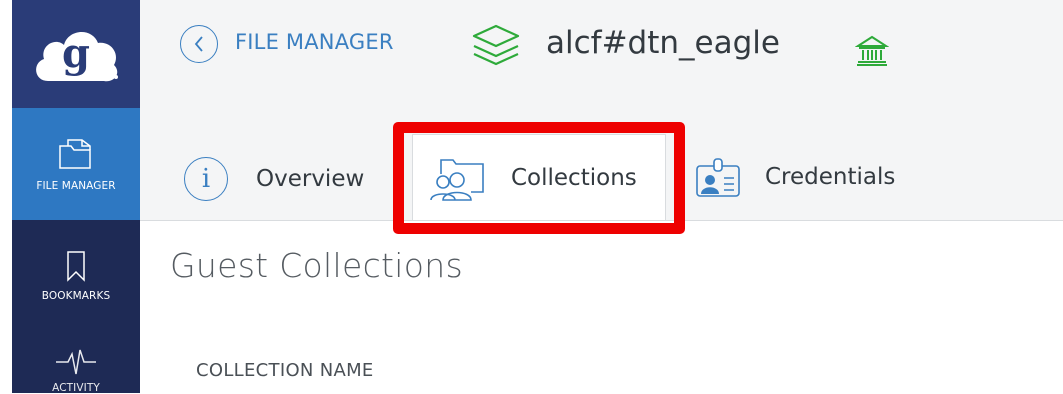 The height and width of the screenshot is (394, 1063). Describe the element at coordinates (496, 45) in the screenshot. I see `layers-icon` at that location.